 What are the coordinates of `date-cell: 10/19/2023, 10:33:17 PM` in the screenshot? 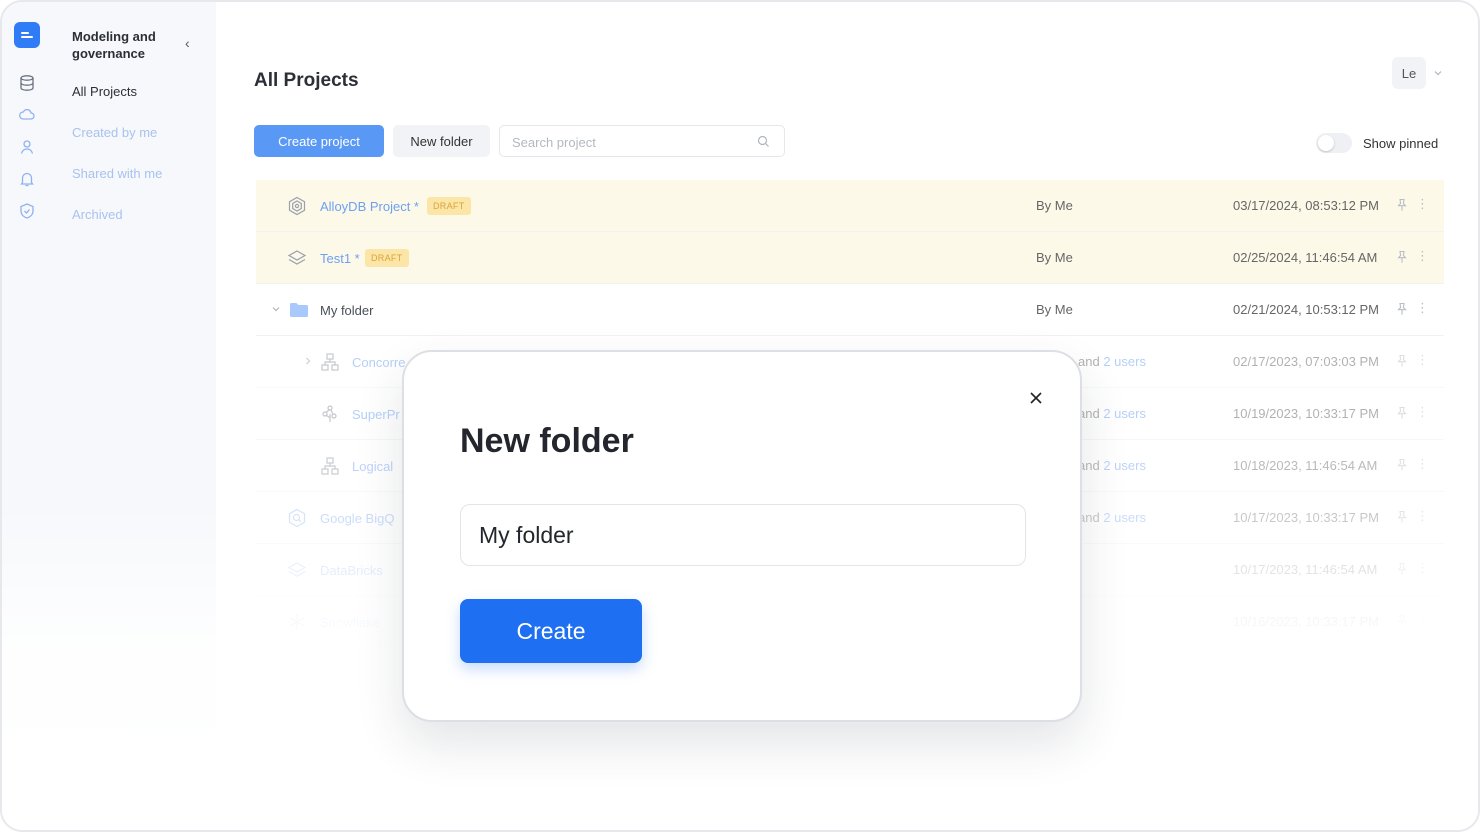 It's located at (1306, 413).